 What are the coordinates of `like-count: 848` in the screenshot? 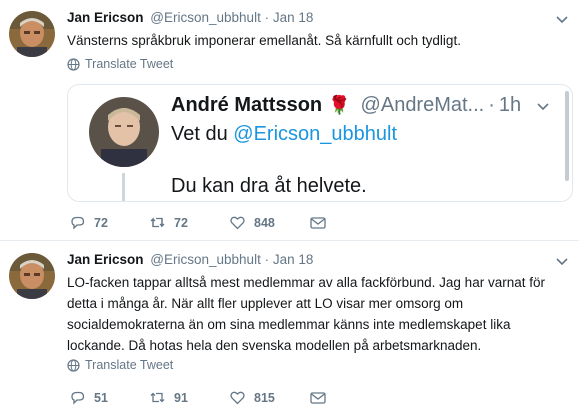 It's located at (264, 222).